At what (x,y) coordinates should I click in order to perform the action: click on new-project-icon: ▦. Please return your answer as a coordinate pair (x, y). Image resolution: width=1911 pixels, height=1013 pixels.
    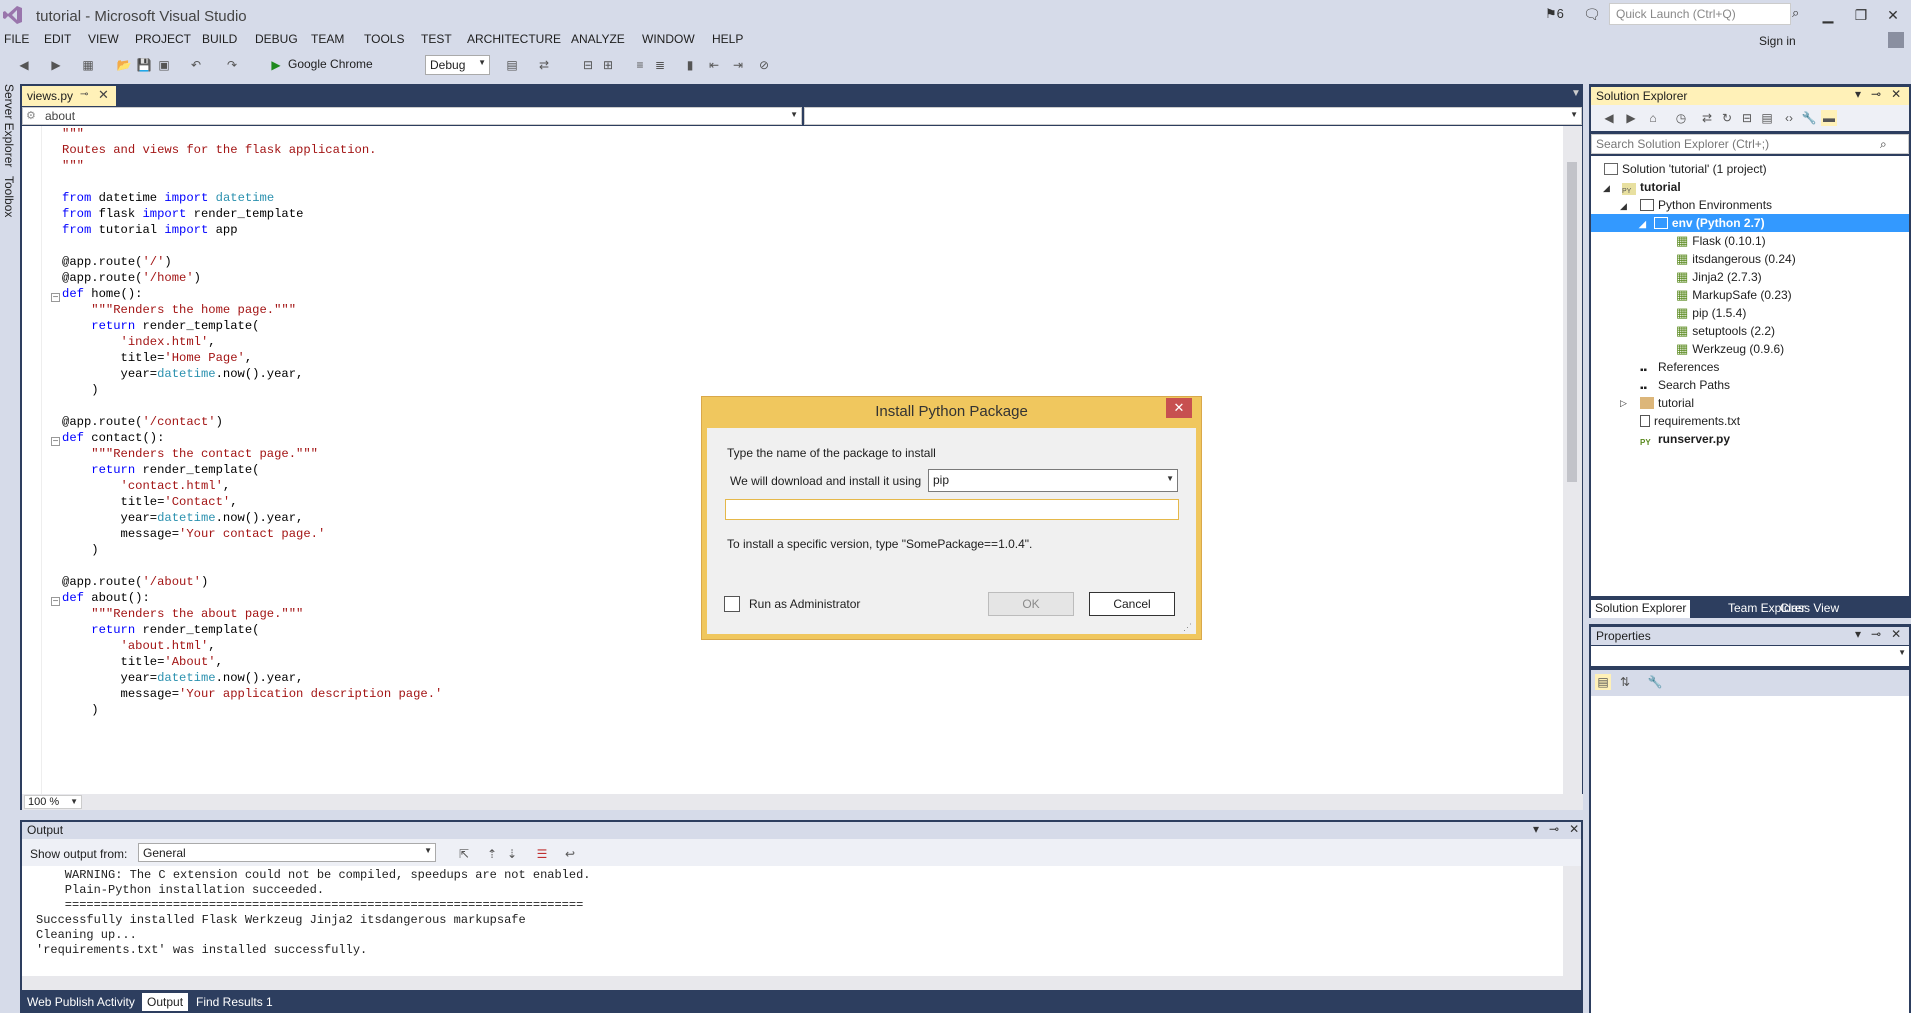
    Looking at the image, I should click on (88, 65).